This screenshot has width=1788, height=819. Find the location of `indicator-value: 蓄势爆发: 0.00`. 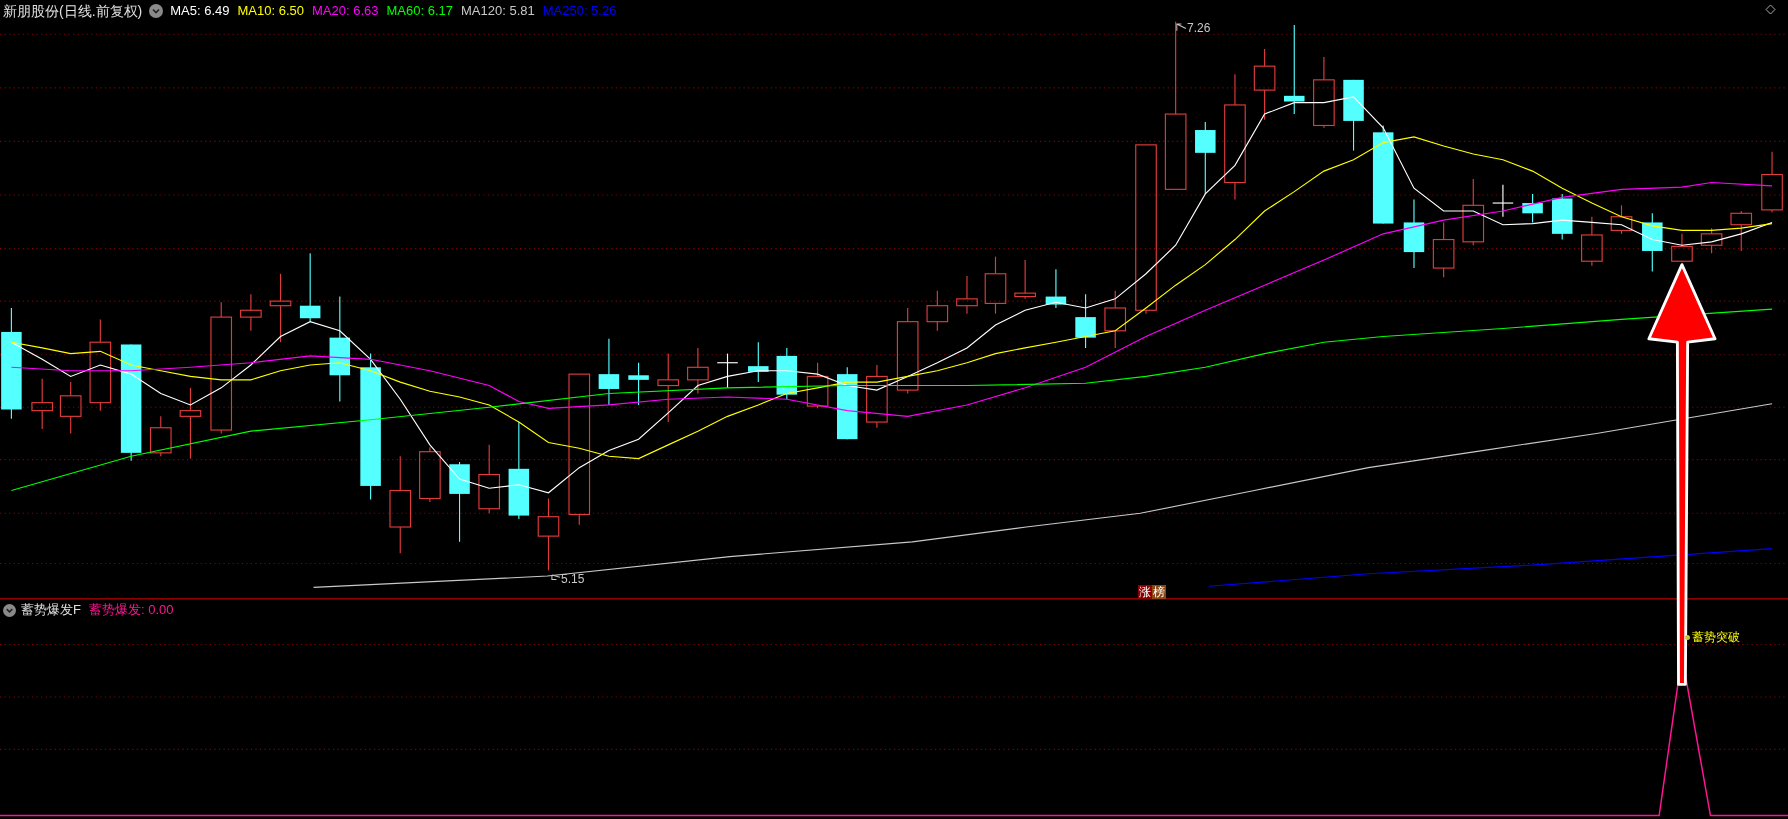

indicator-value: 蓄势爆发: 0.00 is located at coordinates (131, 610).